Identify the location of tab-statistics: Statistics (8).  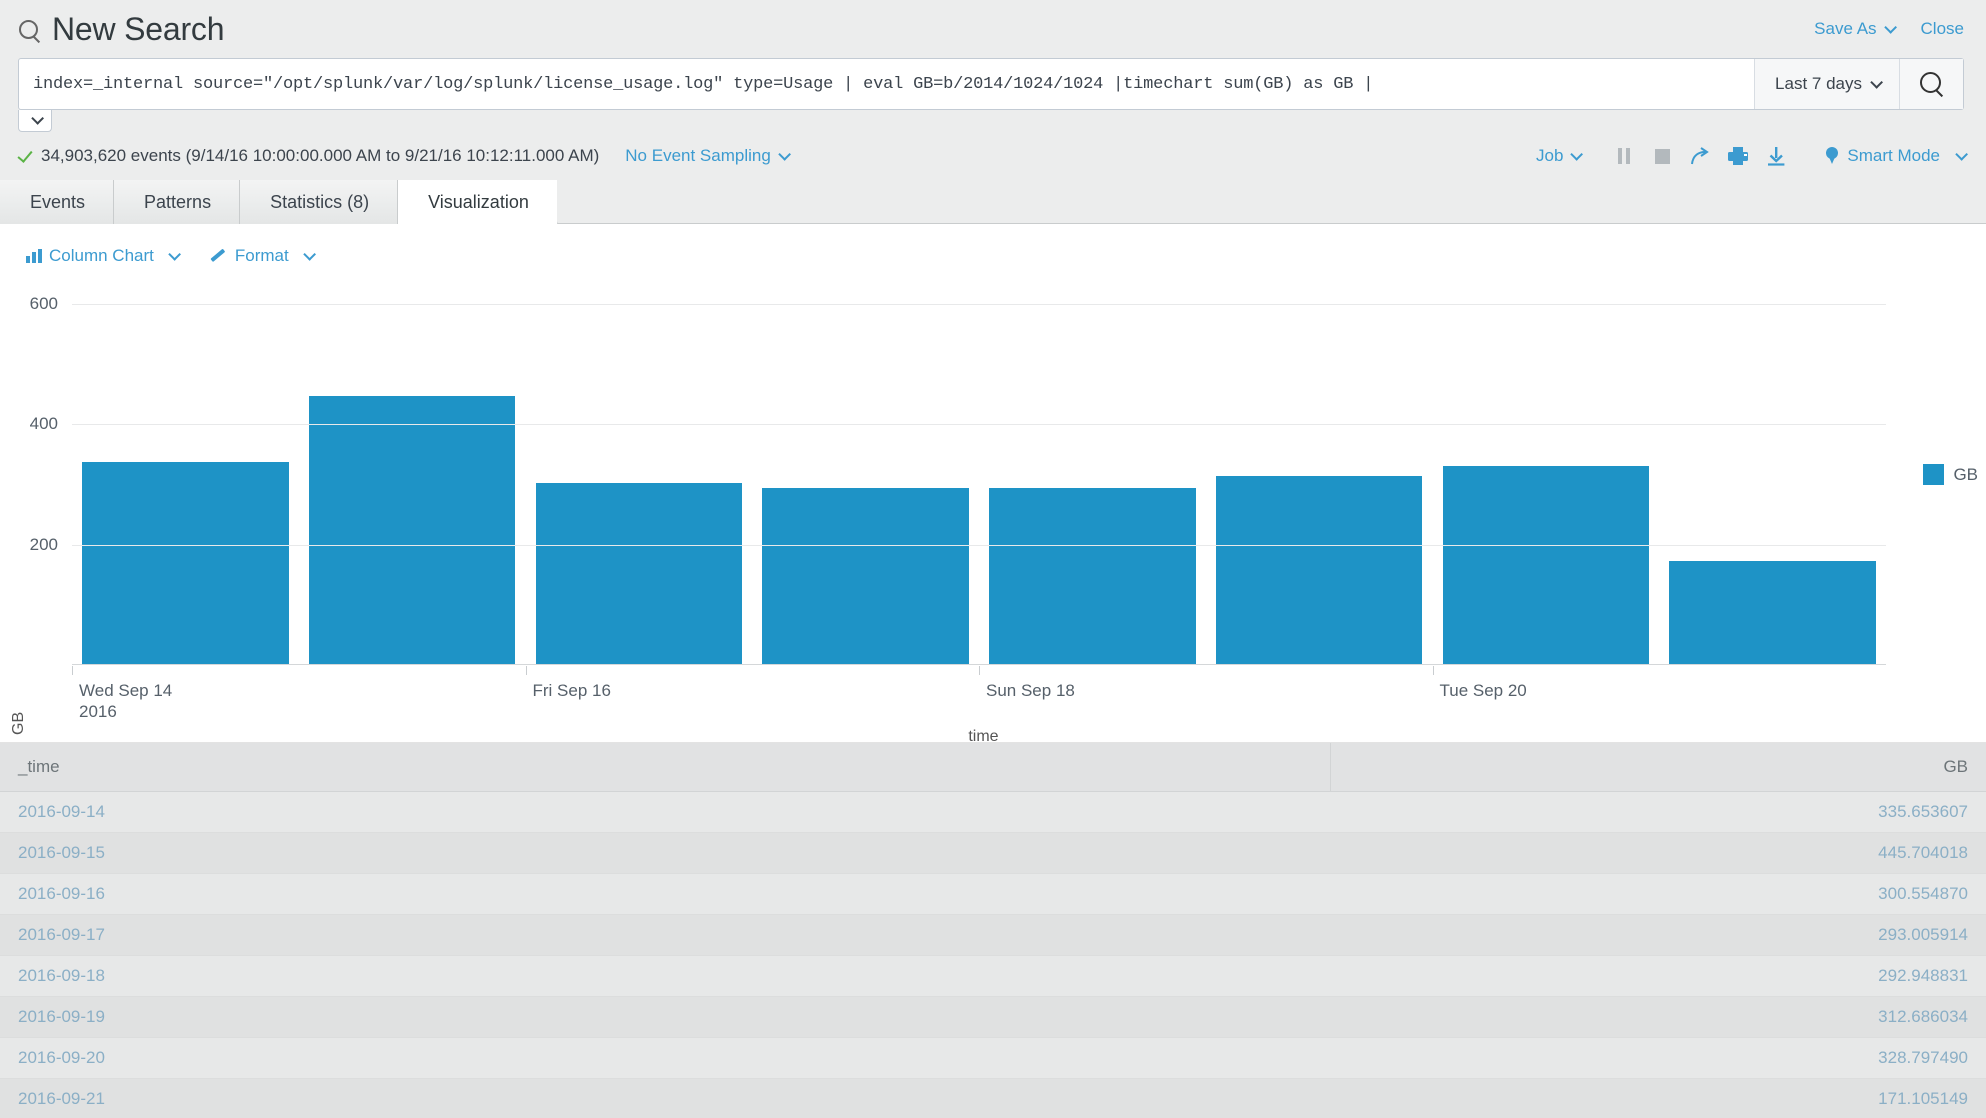
(319, 202).